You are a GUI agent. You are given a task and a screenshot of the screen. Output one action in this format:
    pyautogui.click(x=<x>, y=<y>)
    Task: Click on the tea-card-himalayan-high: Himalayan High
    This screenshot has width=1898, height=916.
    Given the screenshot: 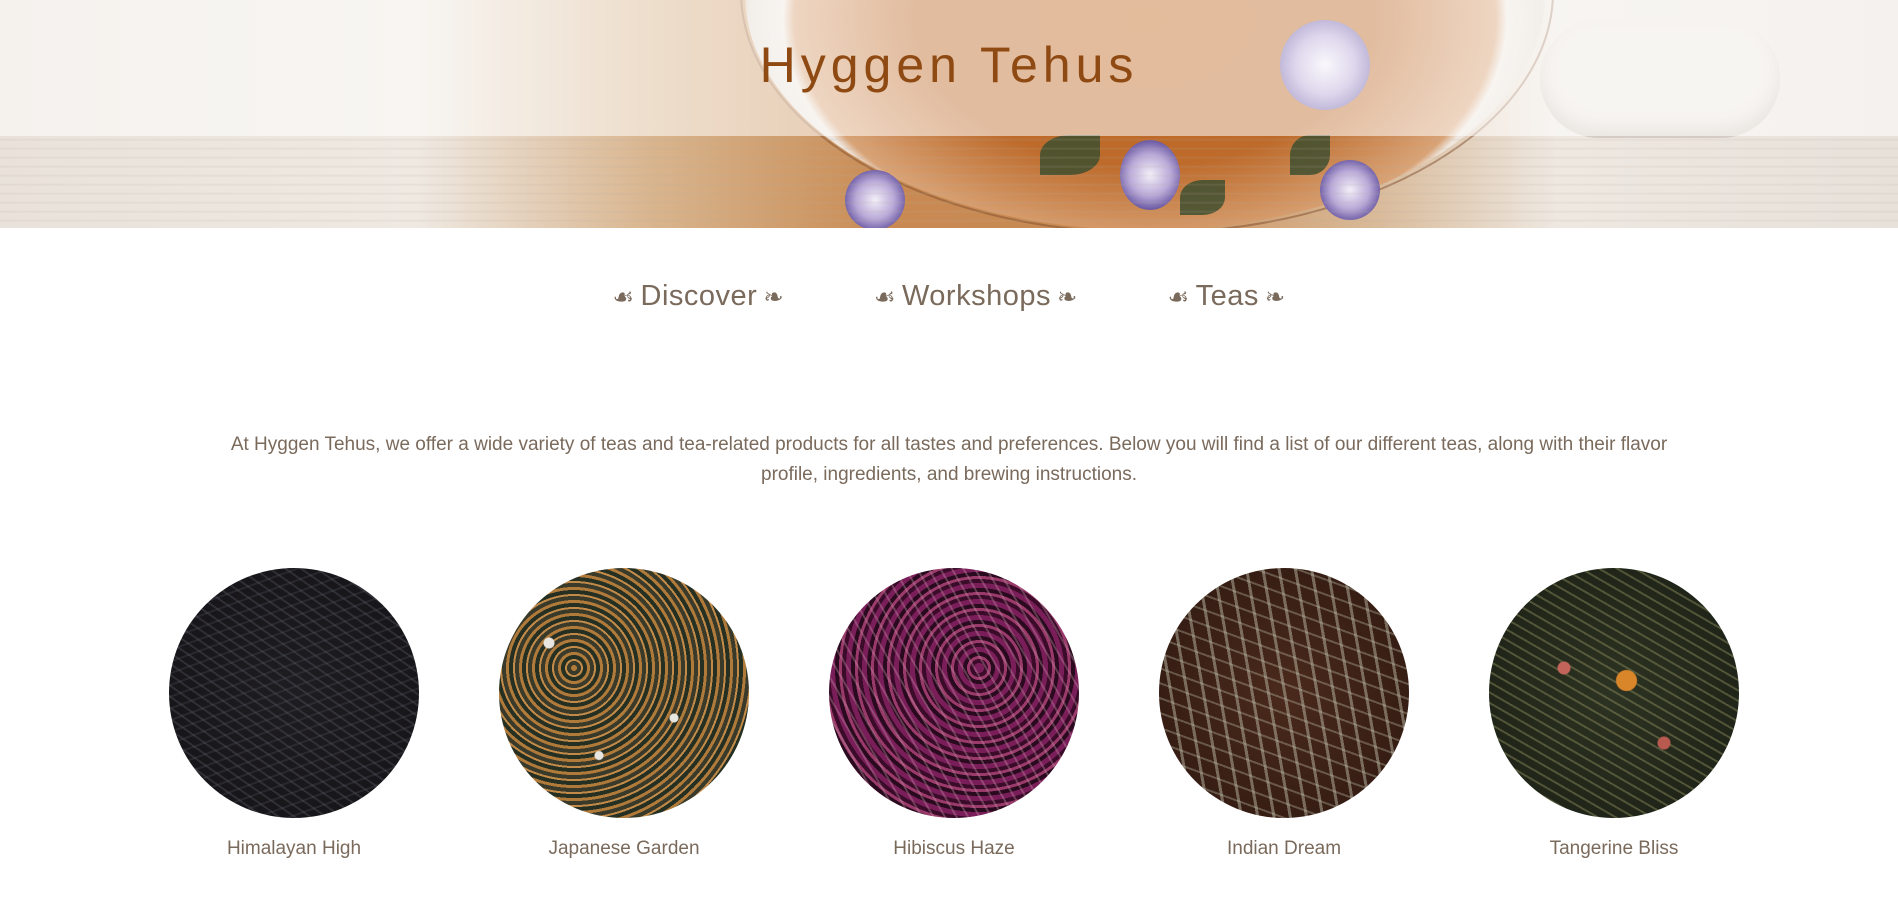 What is the action you would take?
    pyautogui.click(x=294, y=714)
    